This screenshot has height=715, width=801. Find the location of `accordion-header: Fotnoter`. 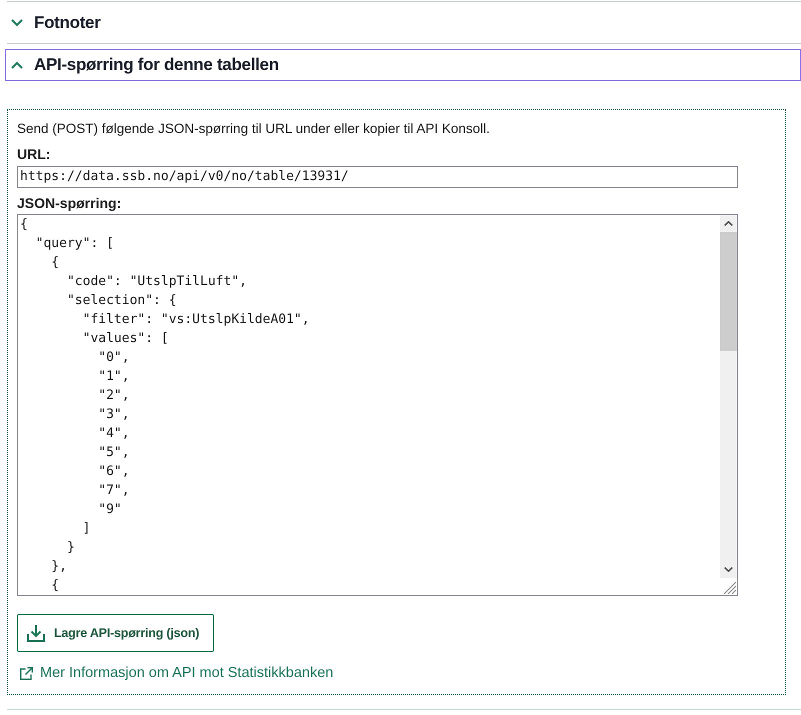

accordion-header: Fotnoter is located at coordinates (403, 23).